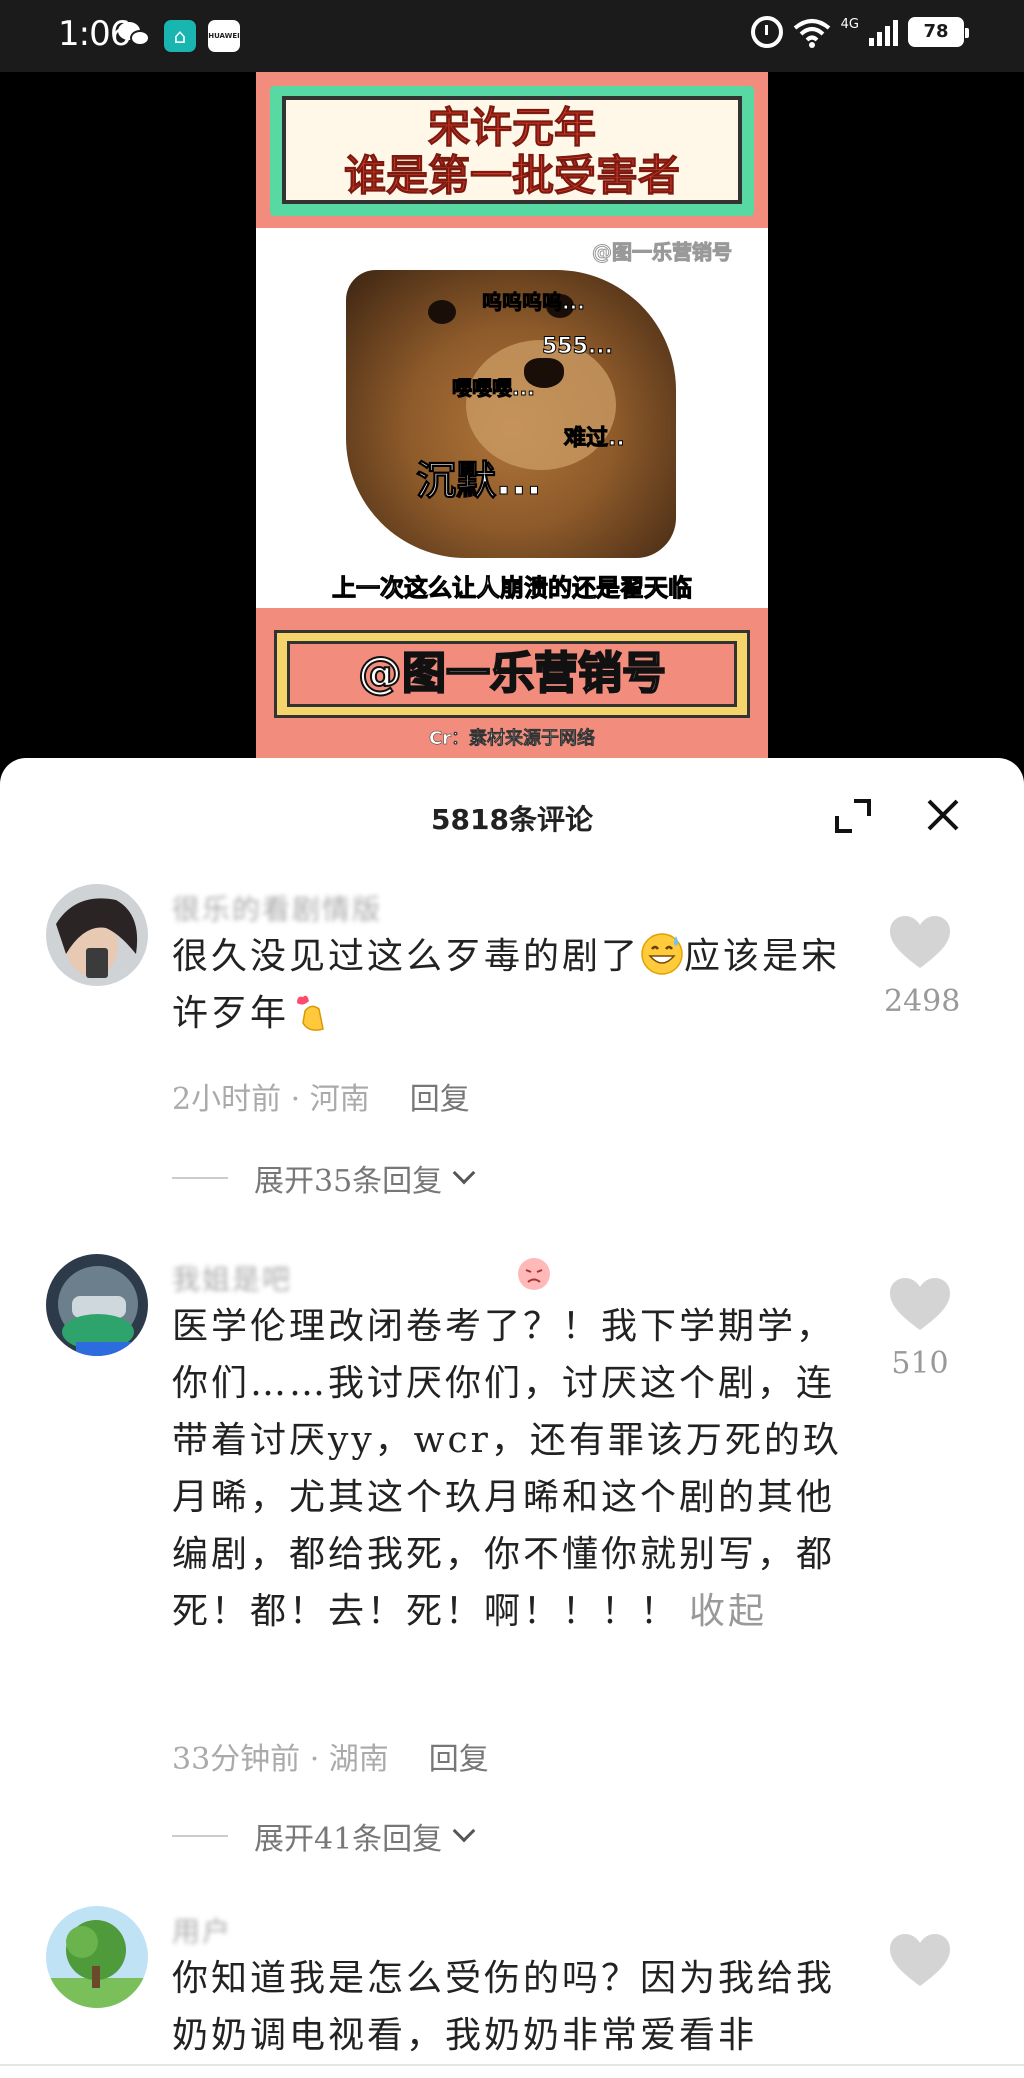 This screenshot has height=2078, width=1024. Describe the element at coordinates (662, 954) in the screenshot. I see `grin-sweat-emoji-icon` at that location.